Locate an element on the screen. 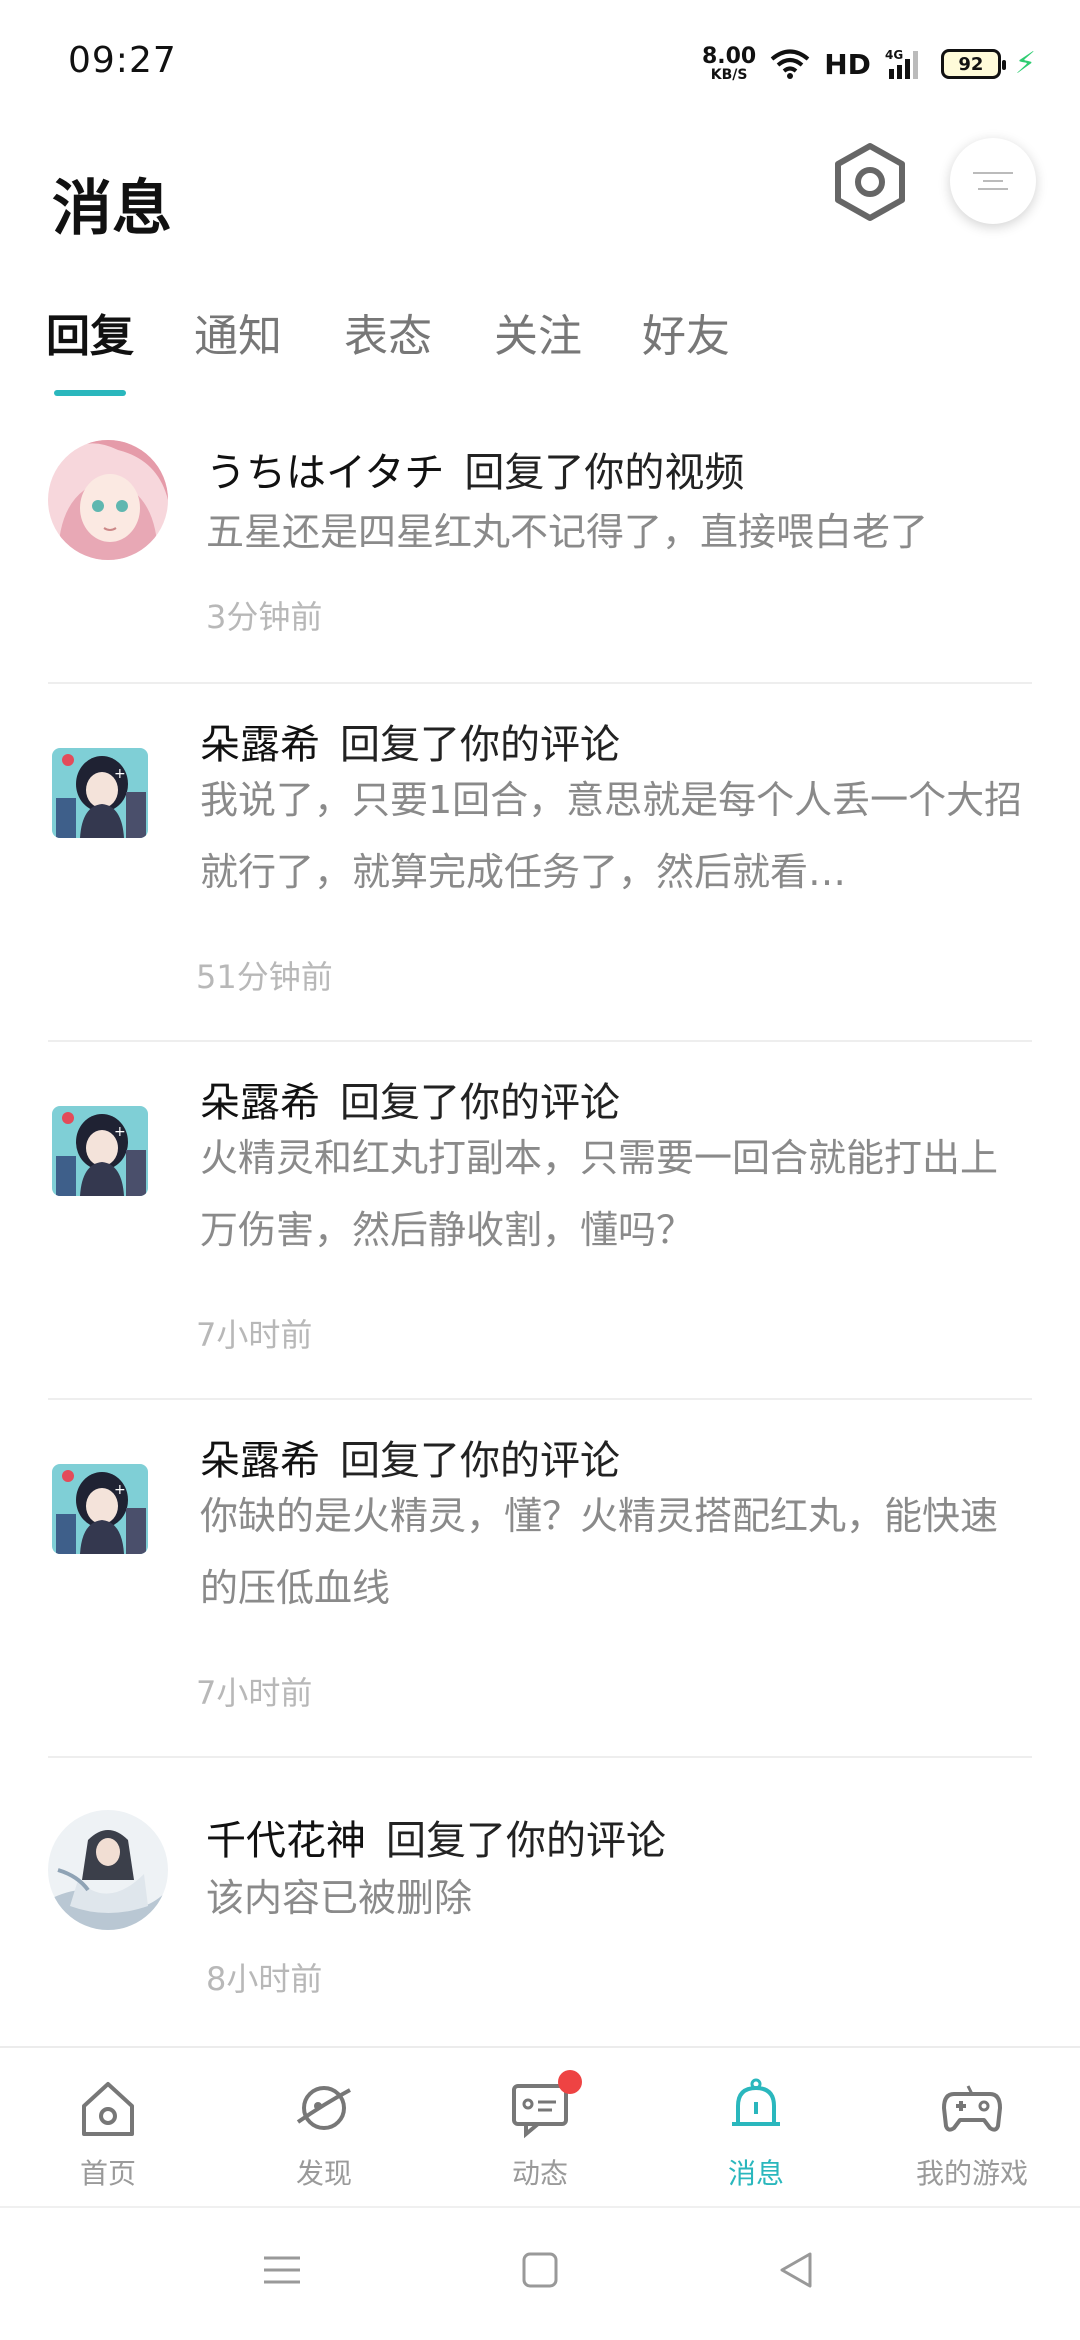 The width and height of the screenshot is (1080, 2340). charging-icon: ⚡ is located at coordinates (1025, 63).